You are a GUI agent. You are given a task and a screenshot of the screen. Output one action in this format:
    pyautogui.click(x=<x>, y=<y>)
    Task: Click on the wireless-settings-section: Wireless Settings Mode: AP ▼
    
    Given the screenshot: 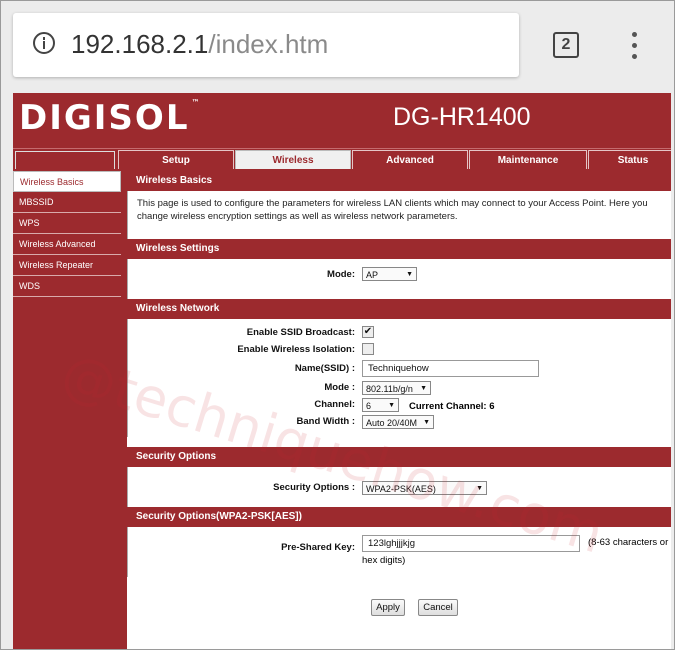 What is the action you would take?
    pyautogui.click(x=399, y=269)
    